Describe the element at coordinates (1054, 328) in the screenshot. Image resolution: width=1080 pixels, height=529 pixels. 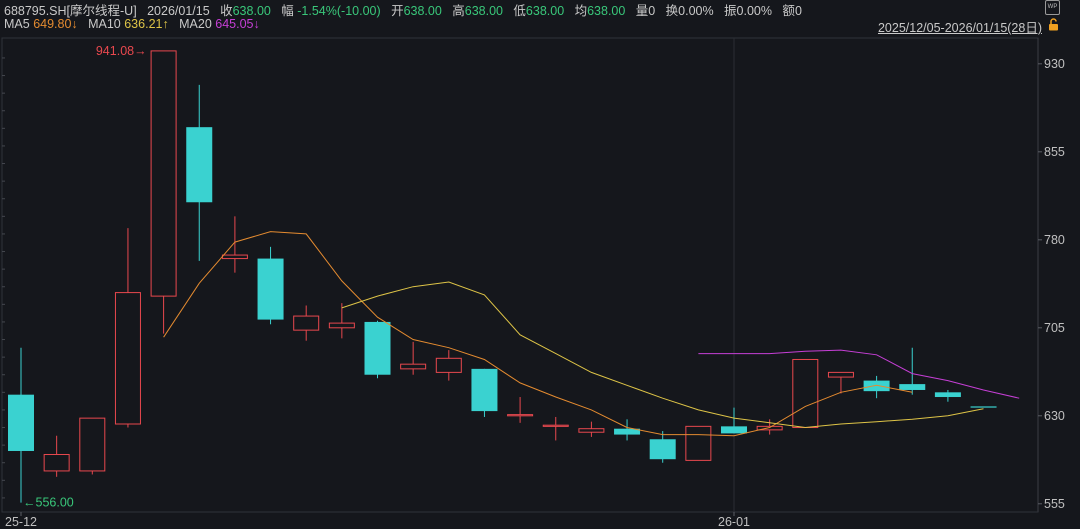
I see `y-tick-label: 705` at that location.